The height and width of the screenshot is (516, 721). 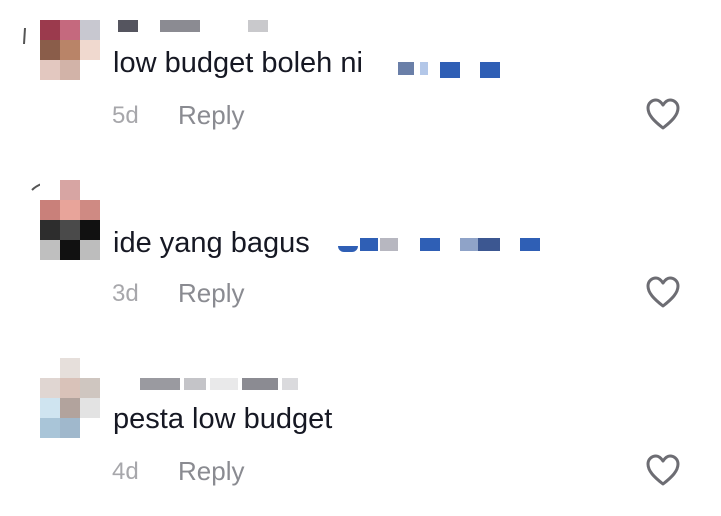 I want to click on thread-line-icon, so click(x=24, y=36).